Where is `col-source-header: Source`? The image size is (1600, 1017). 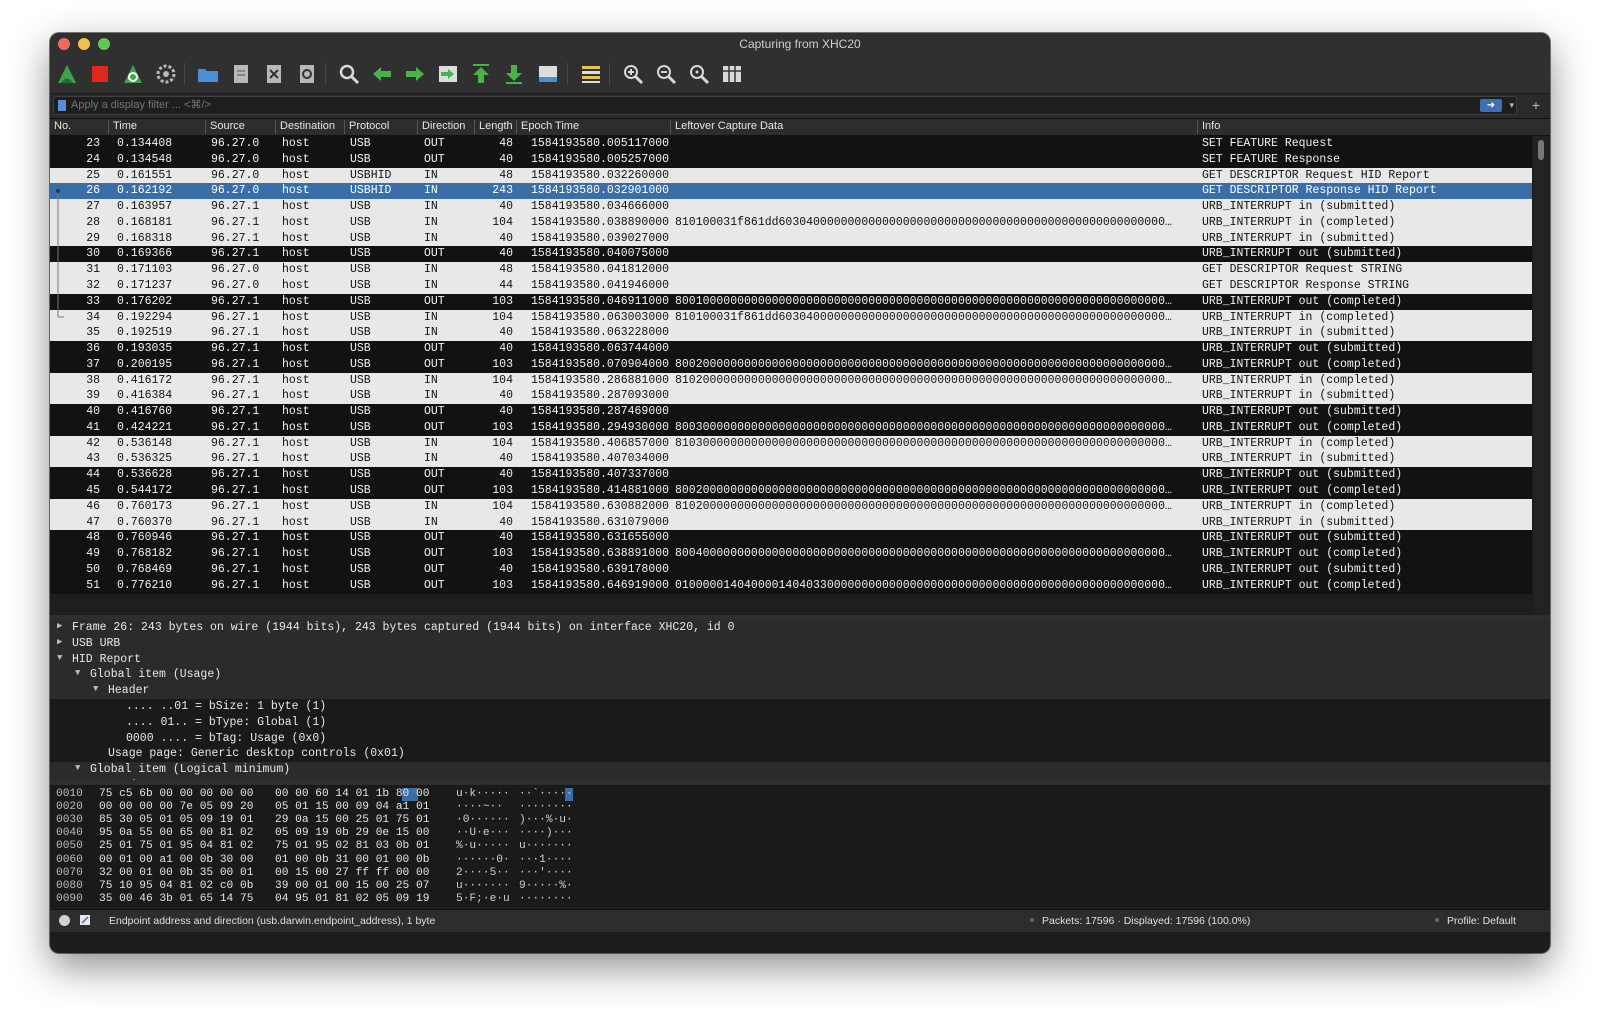 col-source-header: Source is located at coordinates (240, 127).